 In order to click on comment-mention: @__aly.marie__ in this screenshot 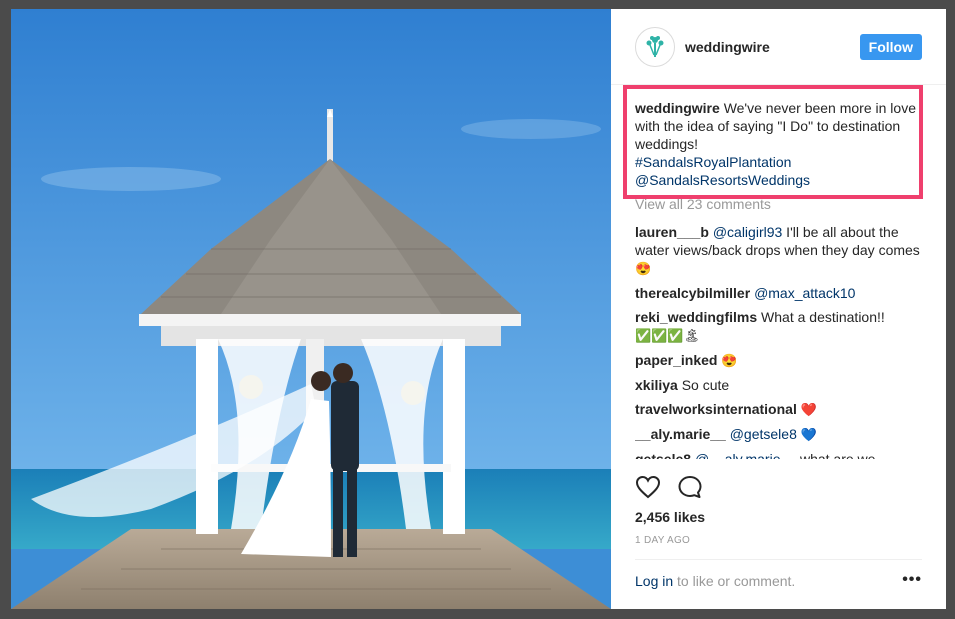, I will do `click(745, 455)`.